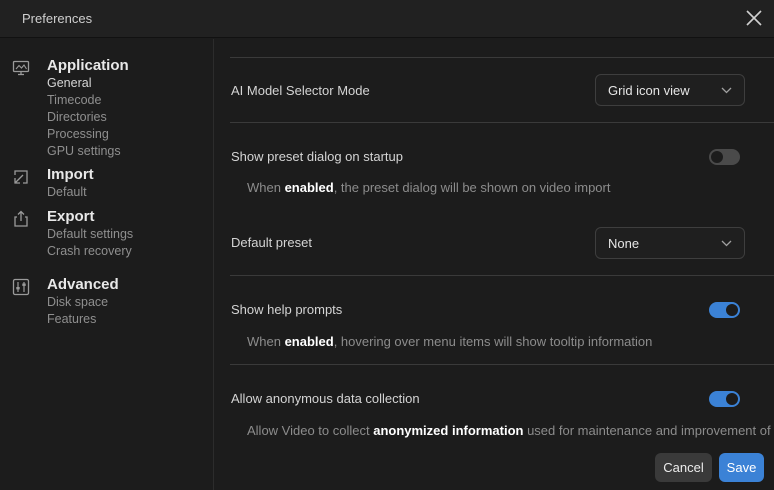 Image resolution: width=774 pixels, height=490 pixels. Describe the element at coordinates (317, 156) in the screenshot. I see `preset-dialog-label: Show preset dialog on startup` at that location.